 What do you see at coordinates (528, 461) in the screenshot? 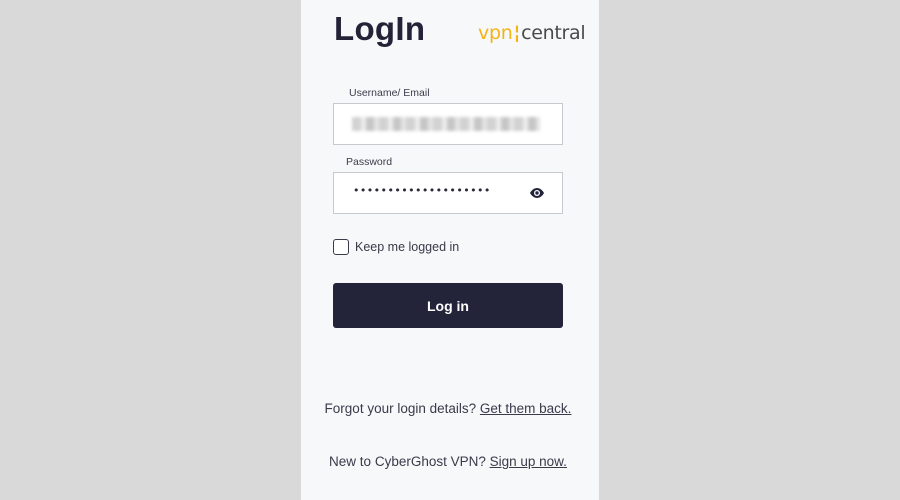
I see `sign-up-link: Sign up now.` at bounding box center [528, 461].